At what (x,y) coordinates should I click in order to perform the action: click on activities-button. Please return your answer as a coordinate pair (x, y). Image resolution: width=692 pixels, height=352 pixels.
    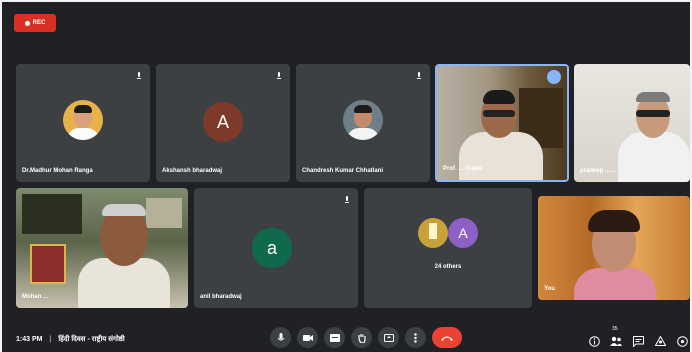
    Looking at the image, I should click on (660, 341).